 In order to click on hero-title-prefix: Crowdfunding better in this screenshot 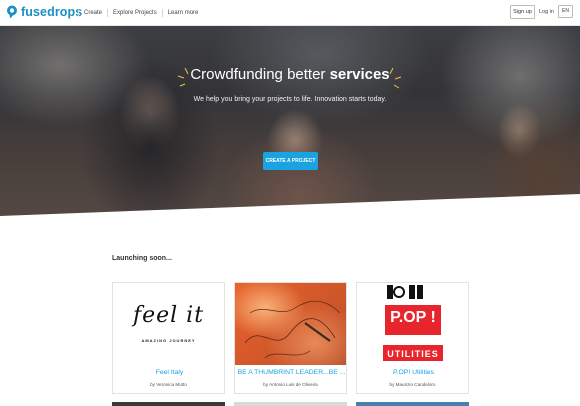, I will do `click(260, 74)`.